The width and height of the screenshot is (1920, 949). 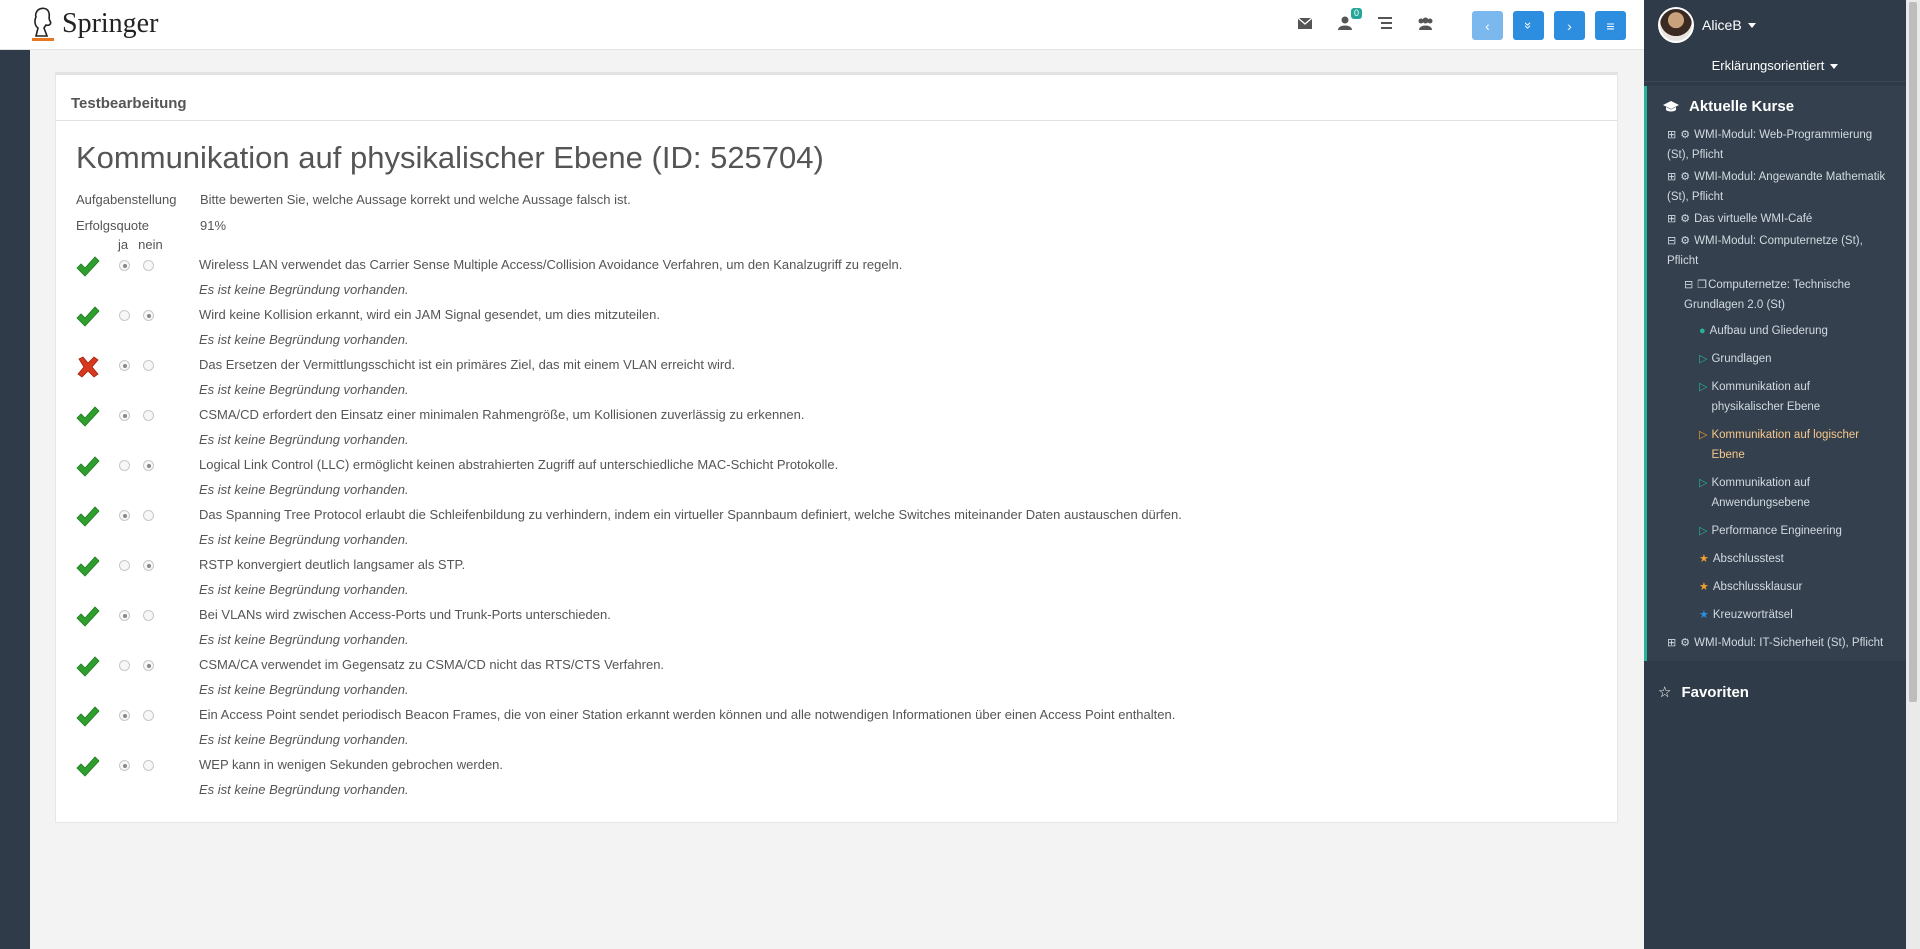 I want to click on chapter-grundlagen: ▷ Grundlagen, so click(x=1776, y=359).